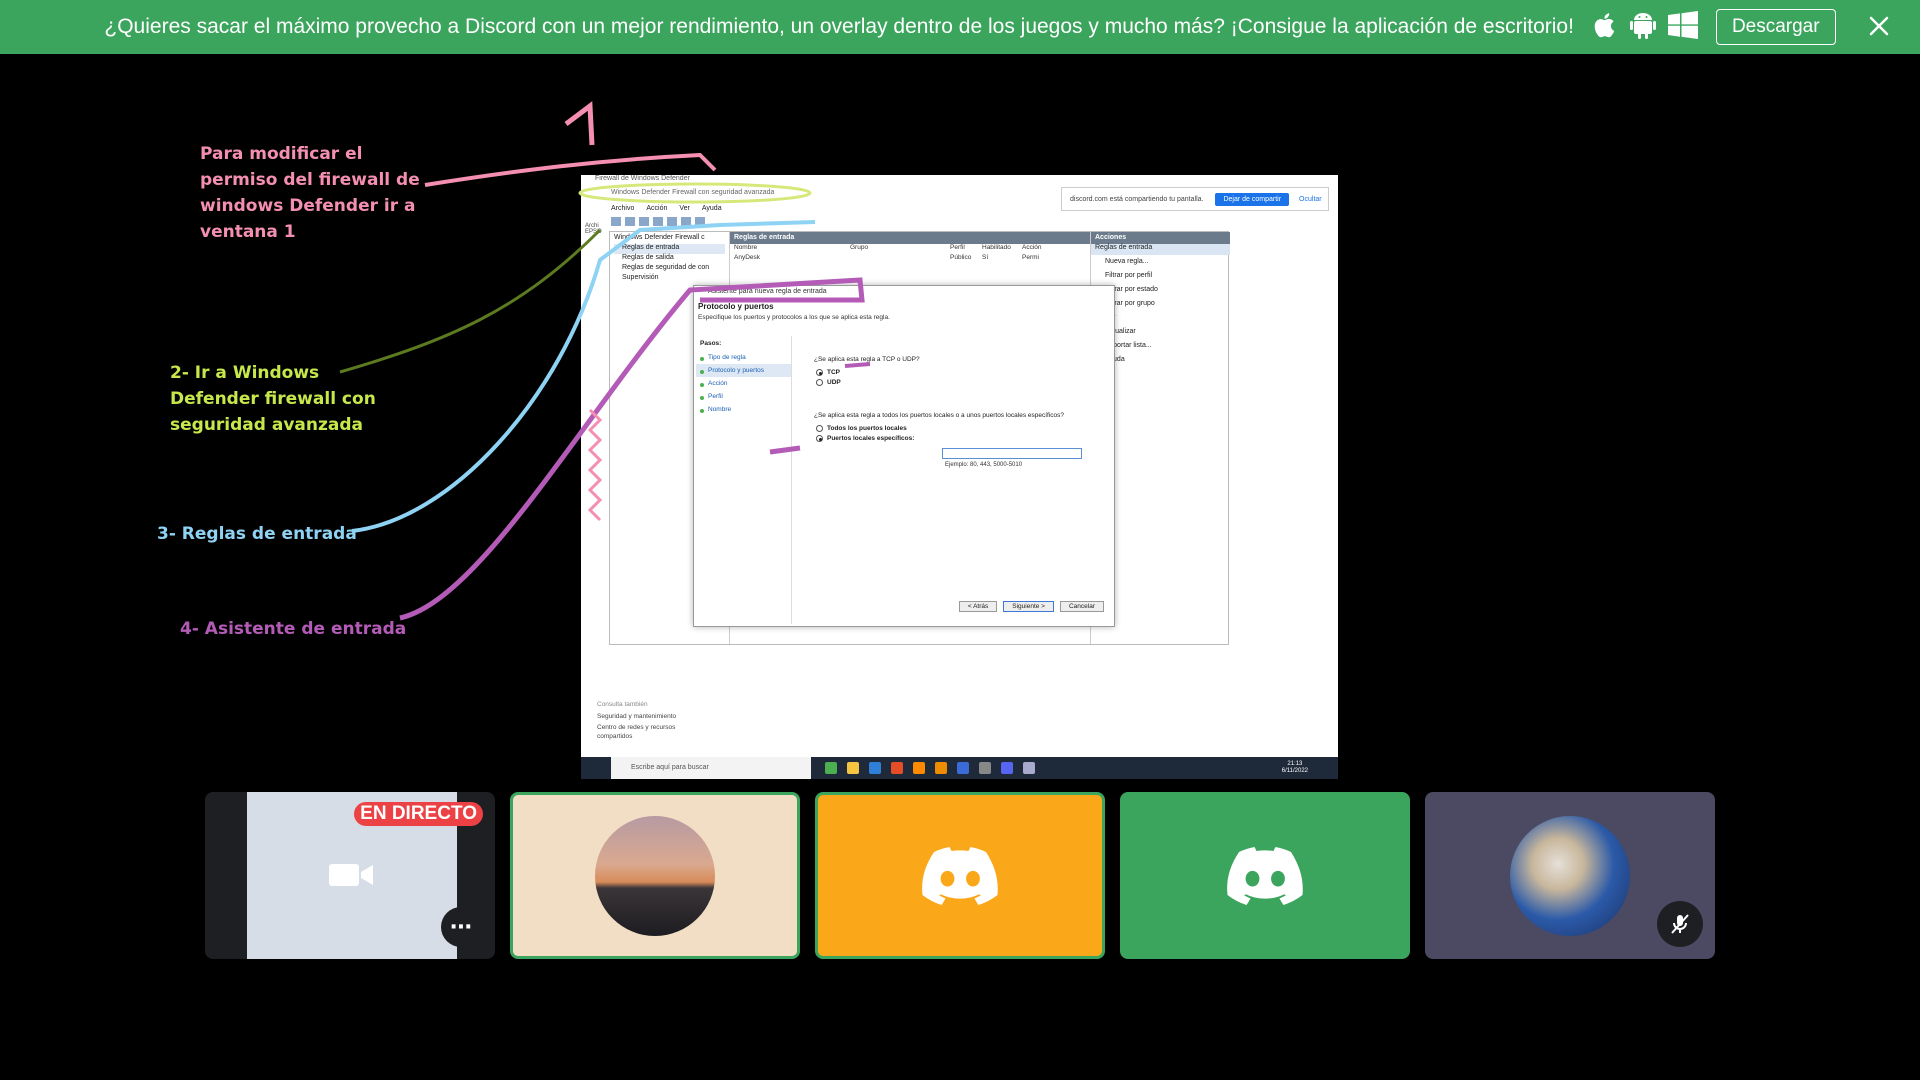 The image size is (1920, 1080). I want to click on camera-icon, so click(351, 875).